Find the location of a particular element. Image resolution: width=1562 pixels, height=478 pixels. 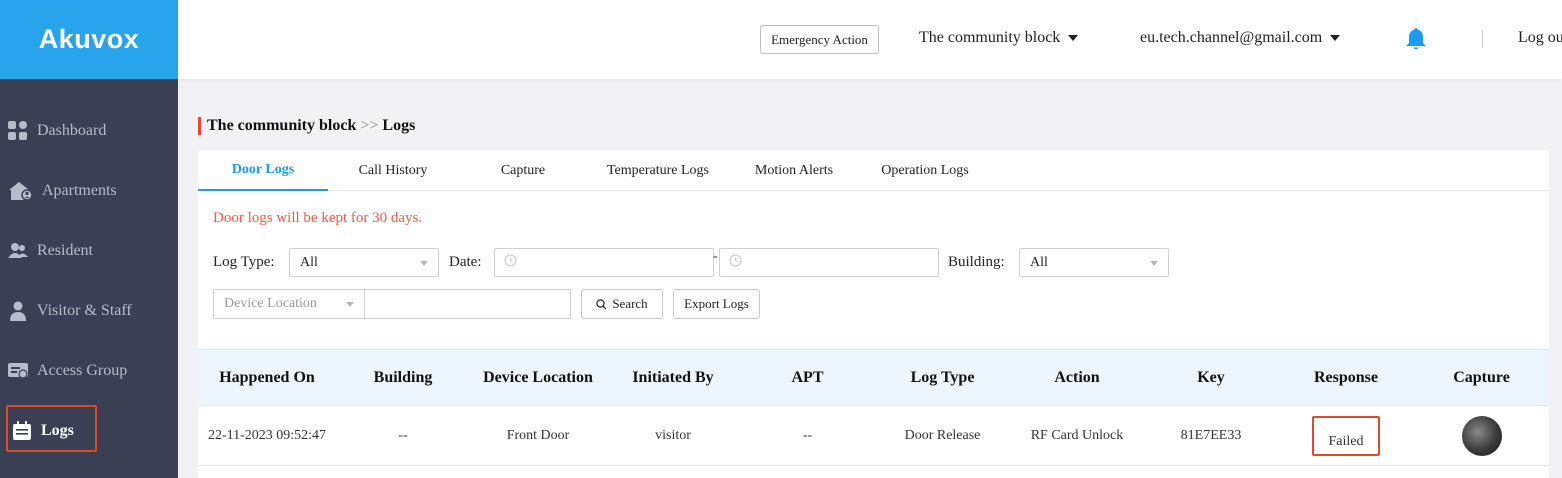

access-group-icon is located at coordinates (18, 371).